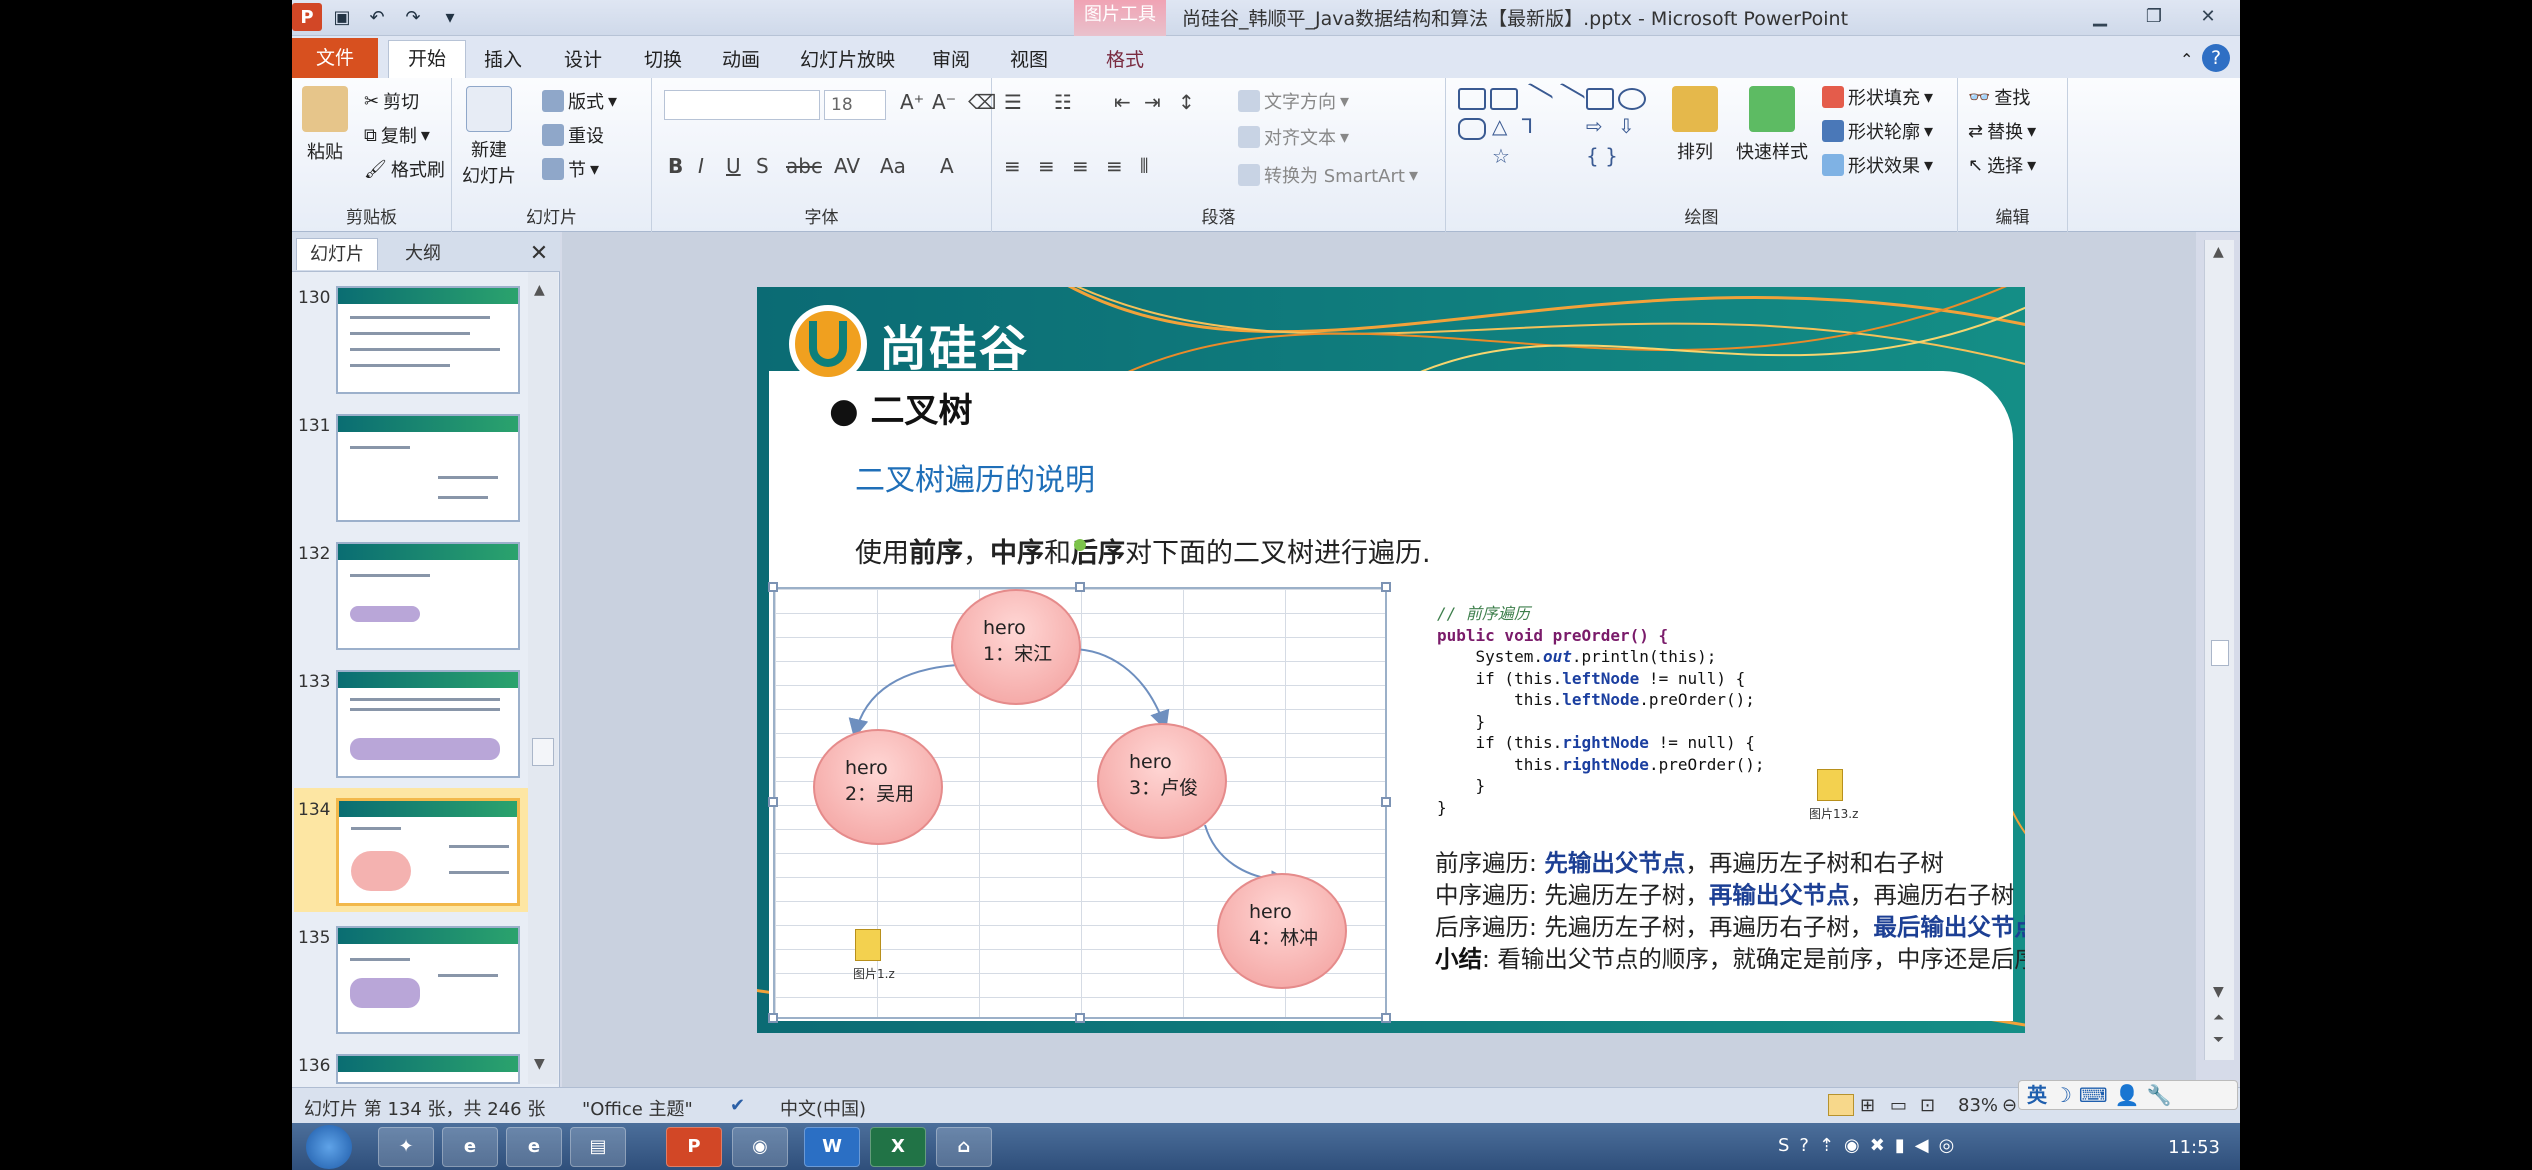 The height and width of the screenshot is (1170, 2532). I want to click on shape-triangle-icon: △, so click(1499, 126).